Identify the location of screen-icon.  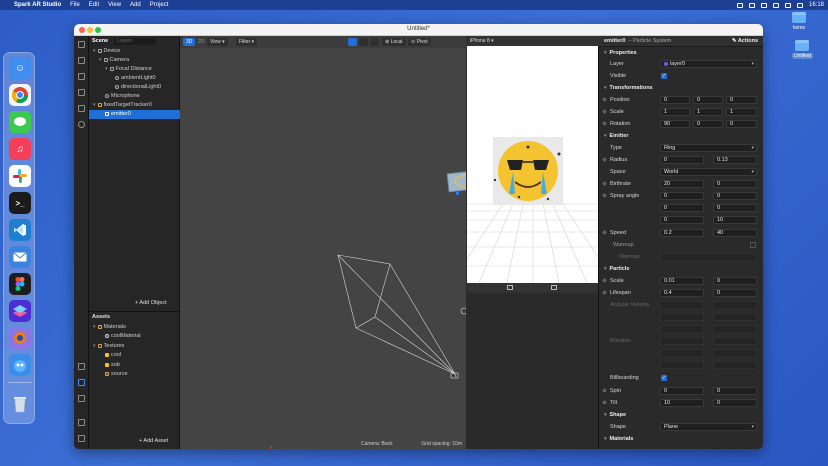
(739, 5).